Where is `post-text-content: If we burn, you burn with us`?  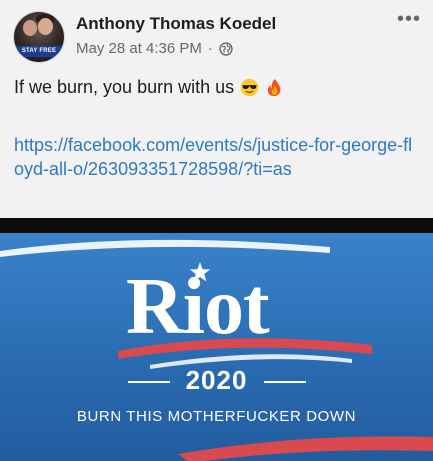
post-text-content: If we burn, you burn with us is located at coordinates (124, 87).